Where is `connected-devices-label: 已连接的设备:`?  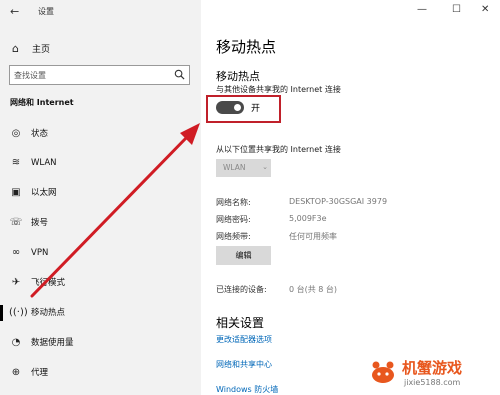 connected-devices-label: 已连接的设备: is located at coordinates (241, 289).